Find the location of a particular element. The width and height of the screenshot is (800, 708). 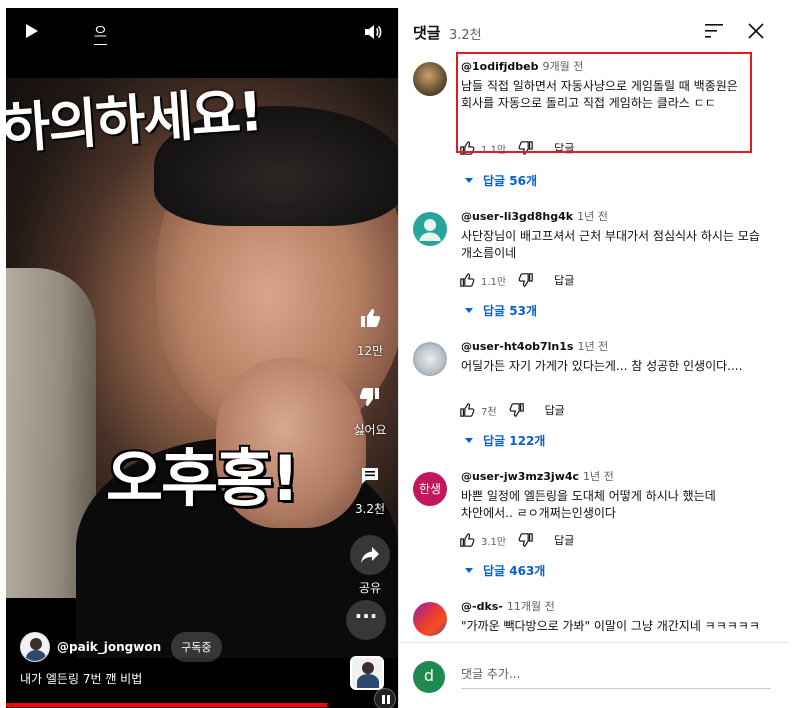

dislike-button: 싫어요 is located at coordinates (370, 407).